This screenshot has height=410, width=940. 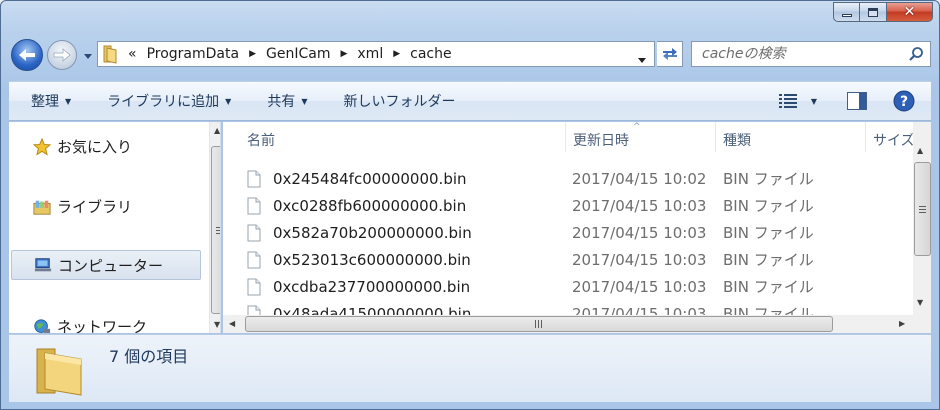 I want to click on new-folder-label: 新しいフォルダー, so click(x=399, y=102).